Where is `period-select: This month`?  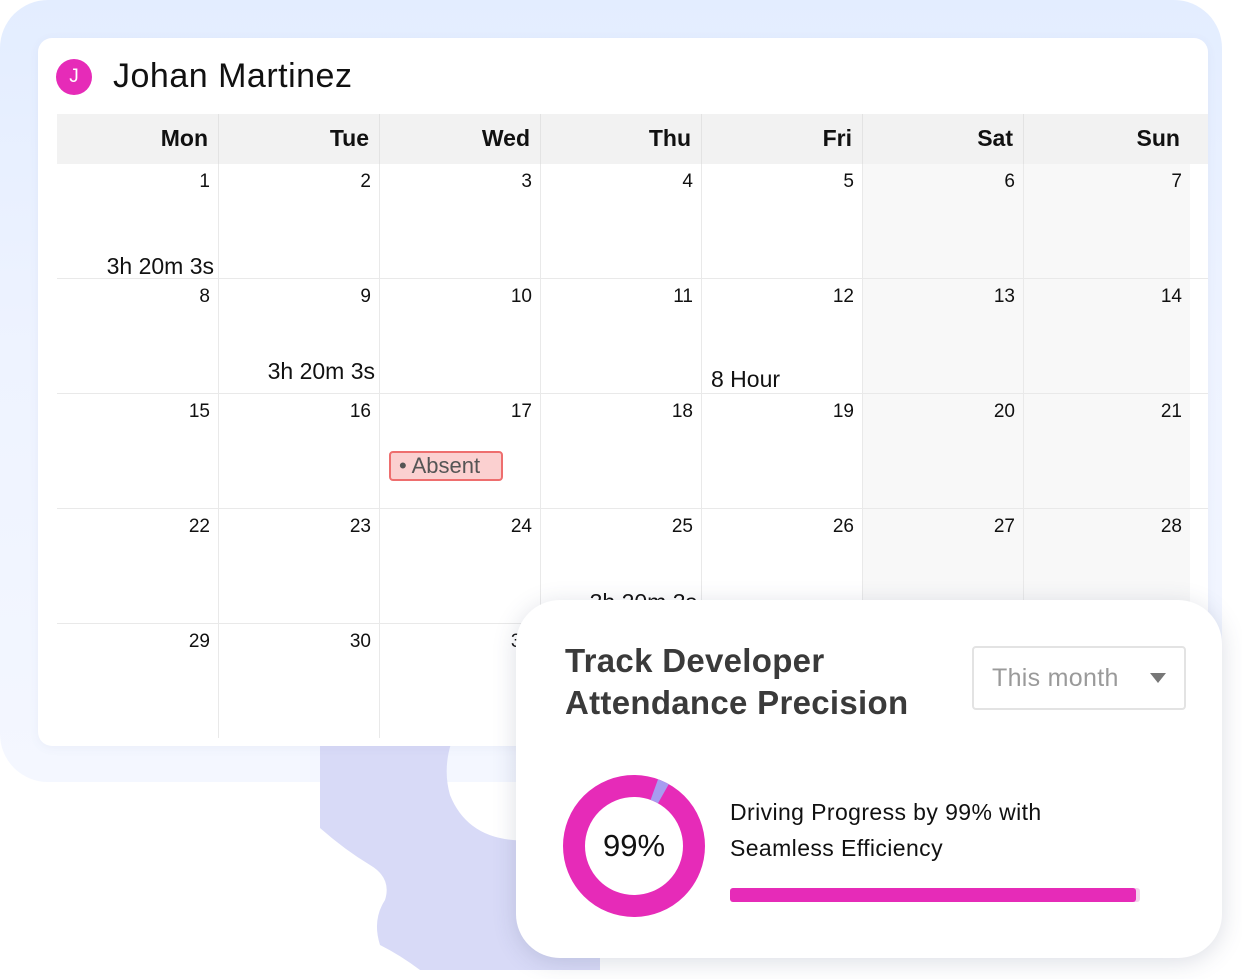 period-select: This month is located at coordinates (1079, 678).